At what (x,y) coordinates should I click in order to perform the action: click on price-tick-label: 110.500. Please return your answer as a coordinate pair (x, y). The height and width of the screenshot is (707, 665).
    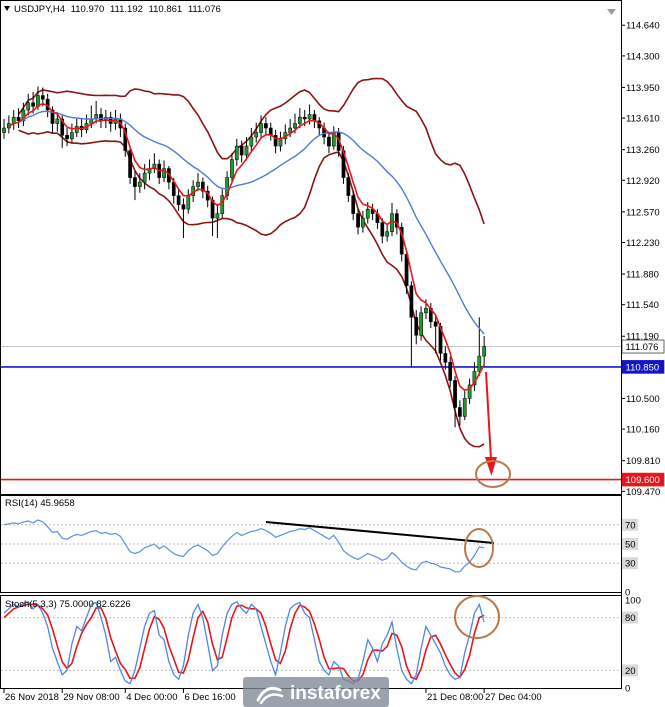
    Looking at the image, I should click on (643, 399).